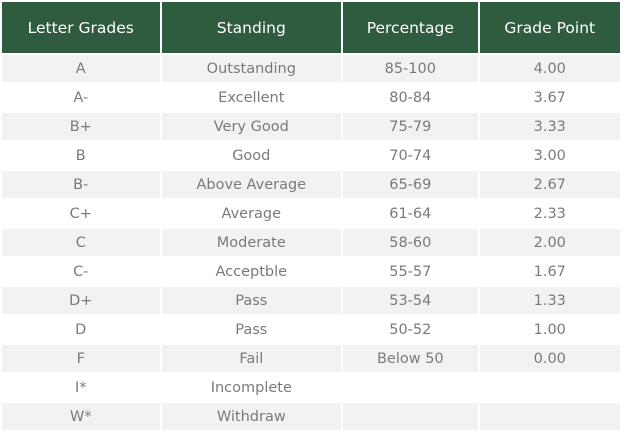 The height and width of the screenshot is (437, 626). I want to click on cell-percentage: 55-57, so click(410, 271).